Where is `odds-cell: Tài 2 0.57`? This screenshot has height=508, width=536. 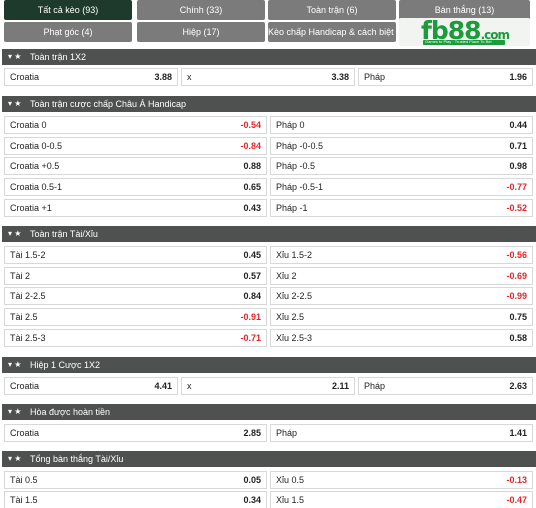 odds-cell: Tài 2 0.57 is located at coordinates (135, 276).